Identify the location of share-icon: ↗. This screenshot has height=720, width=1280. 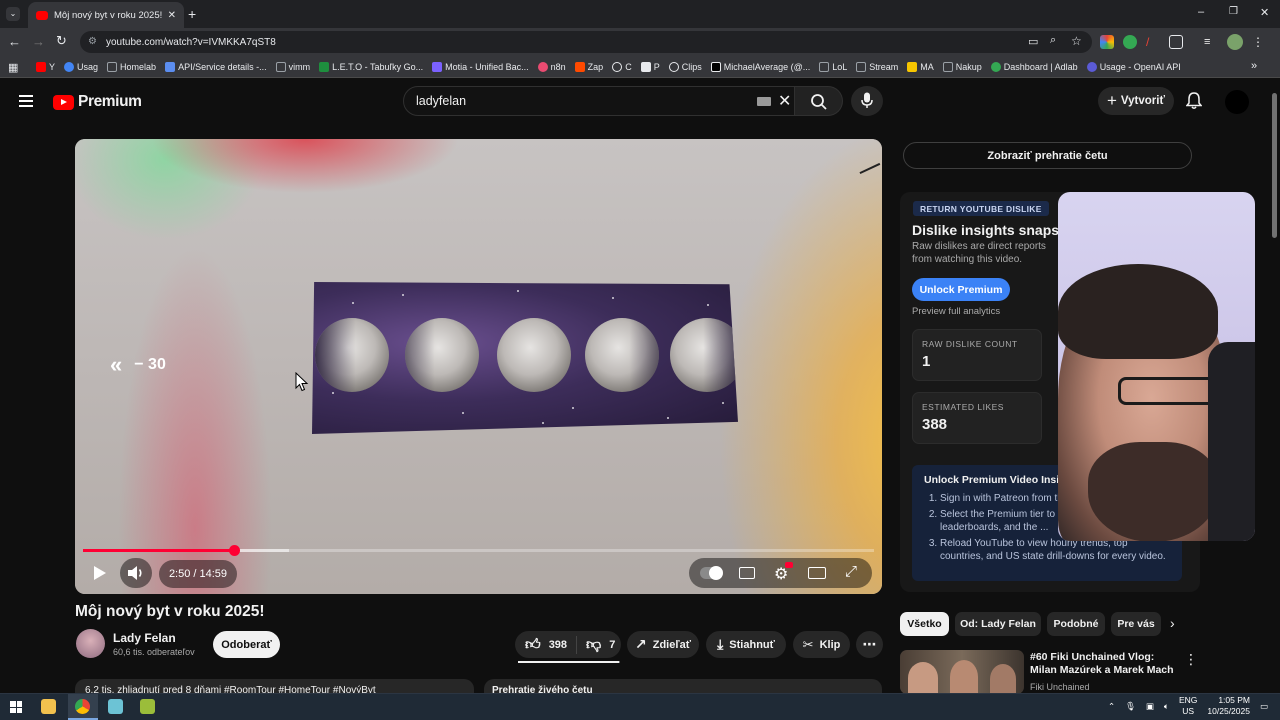
(641, 644).